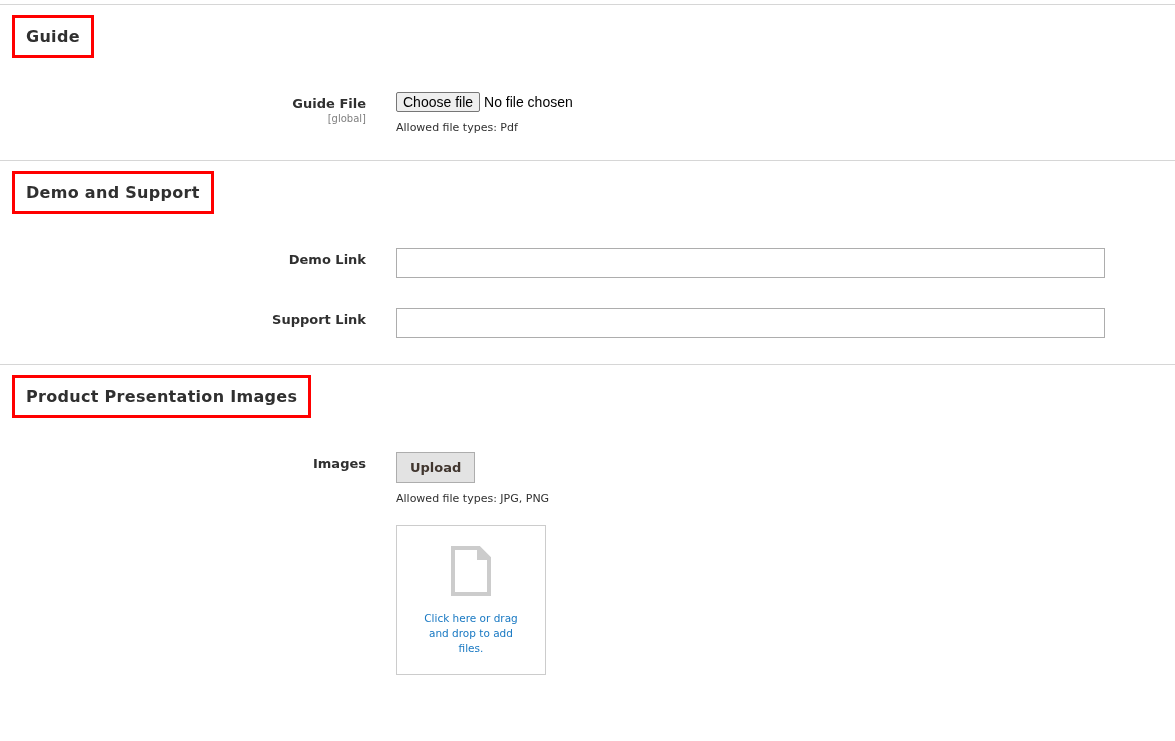  I want to click on field-label: Demo Link, so click(327, 259).